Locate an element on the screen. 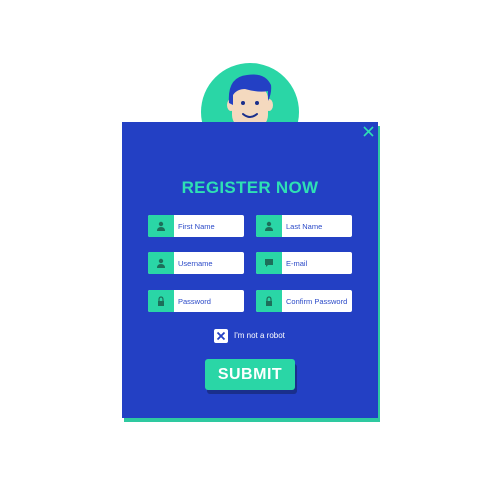  email-field is located at coordinates (304, 263).